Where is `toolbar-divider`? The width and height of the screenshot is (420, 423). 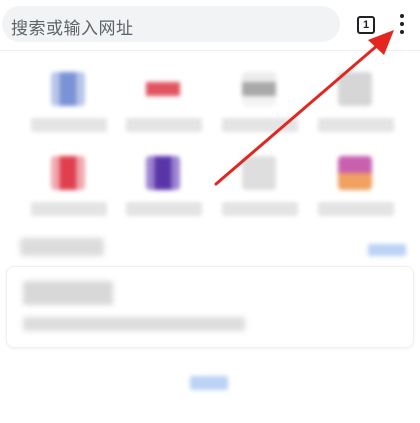
toolbar-divider is located at coordinates (210, 50).